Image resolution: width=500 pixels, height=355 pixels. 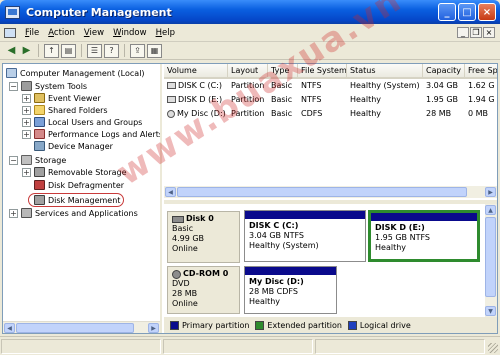 What do you see at coordinates (79, 185) in the screenshot?
I see `tree-item-disk-defragmenter: Disk Defragmenter` at bounding box center [79, 185].